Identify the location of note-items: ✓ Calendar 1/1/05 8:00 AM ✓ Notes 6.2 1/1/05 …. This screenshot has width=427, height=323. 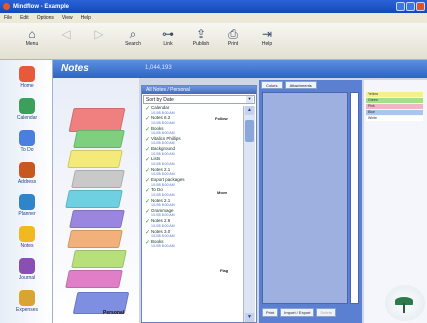
(192, 177).